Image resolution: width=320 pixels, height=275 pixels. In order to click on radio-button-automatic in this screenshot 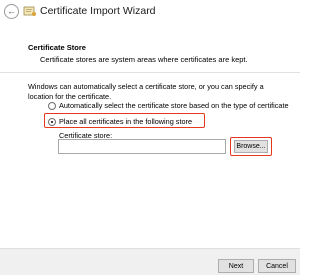, I will do `click(52, 105)`.